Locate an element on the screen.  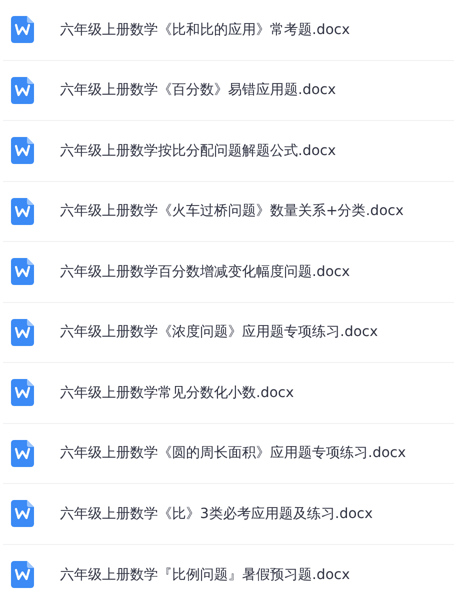
file-name: 六年级上册数学《圆的周长面积》应用题专项练习.docx is located at coordinates (233, 453).